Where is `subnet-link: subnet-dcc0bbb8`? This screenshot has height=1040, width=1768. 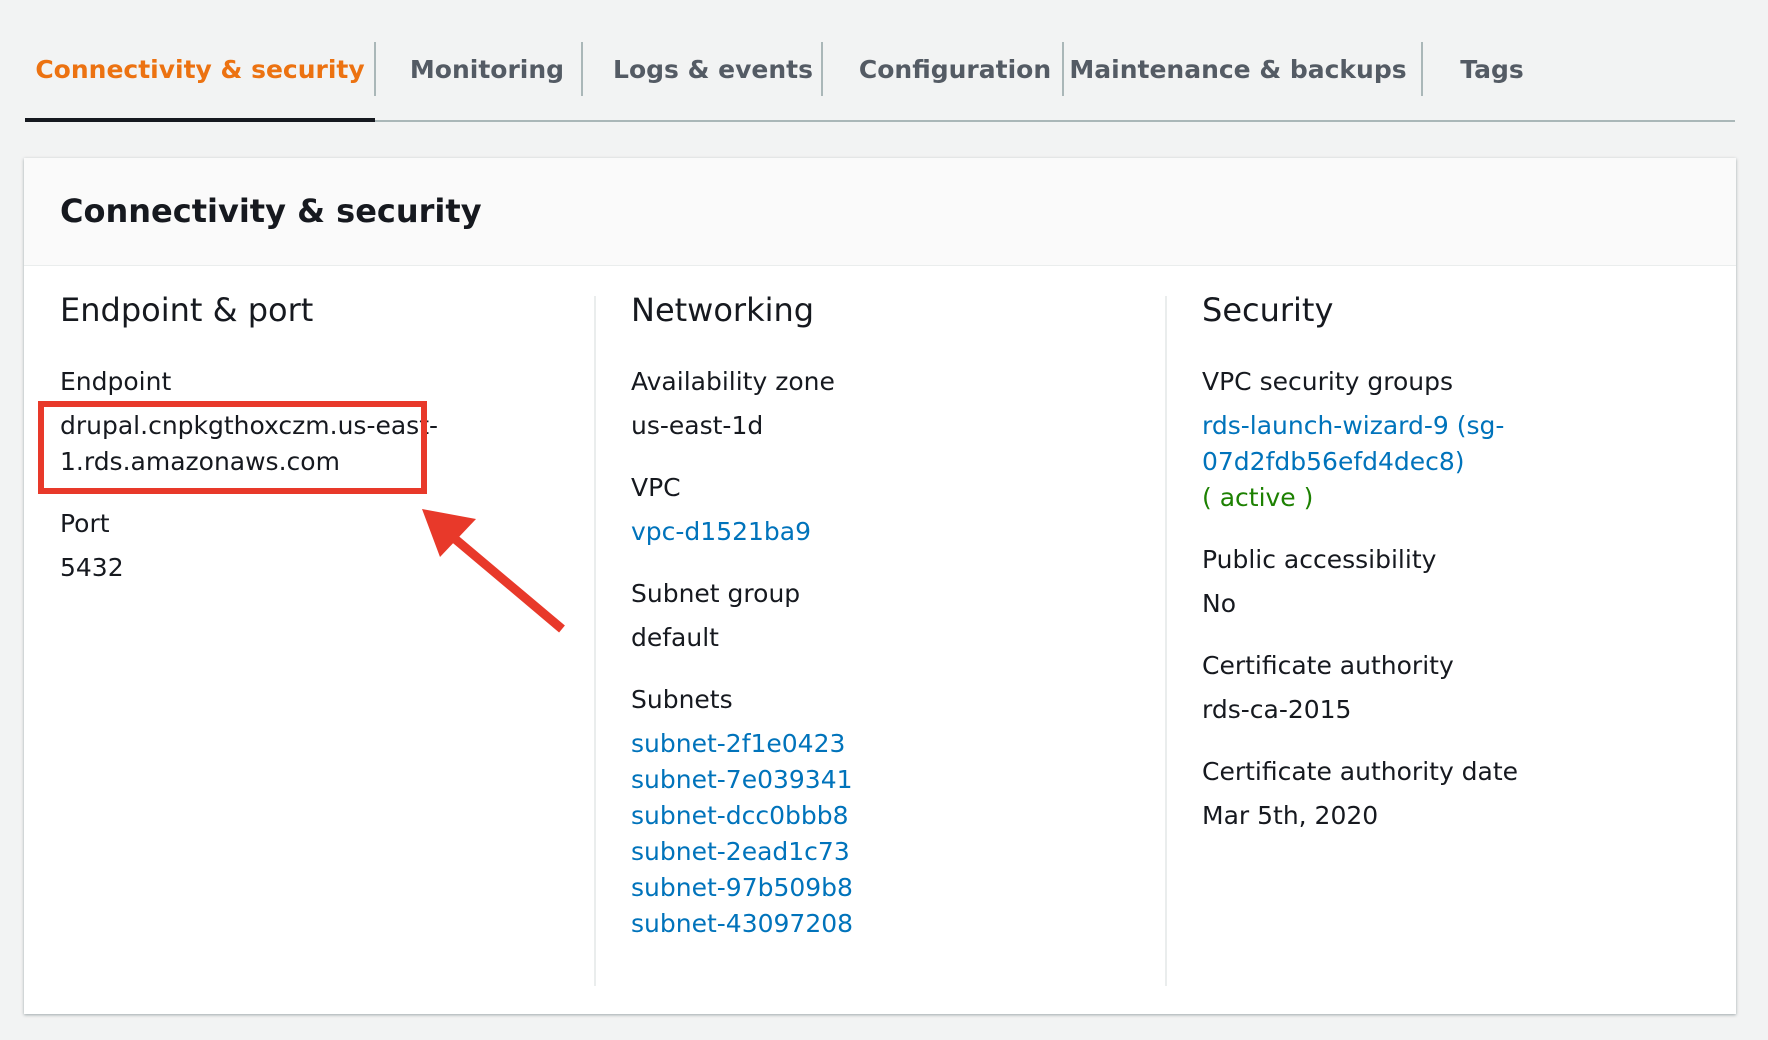 subnet-link: subnet-dcc0bbb8 is located at coordinates (891, 816).